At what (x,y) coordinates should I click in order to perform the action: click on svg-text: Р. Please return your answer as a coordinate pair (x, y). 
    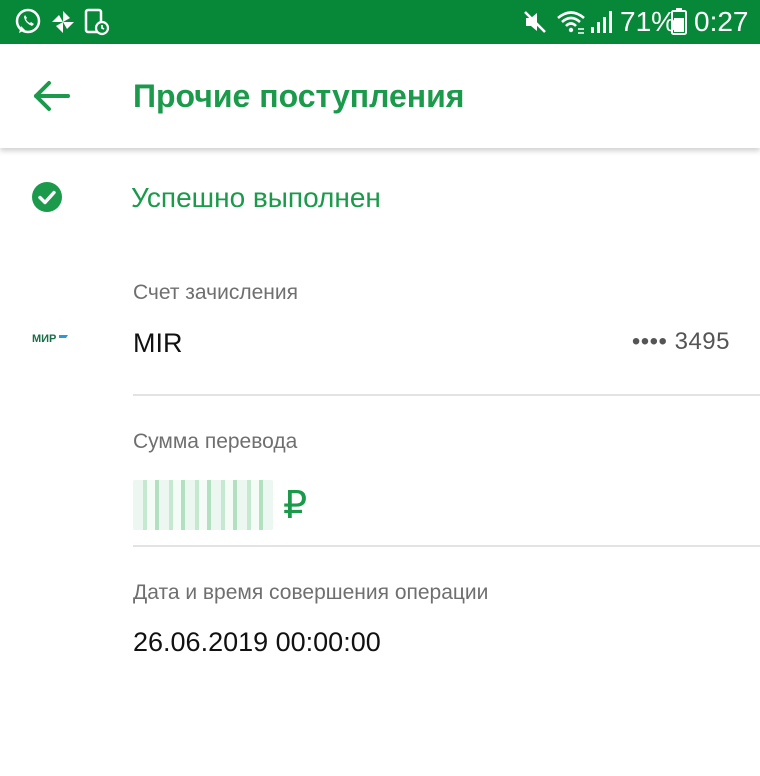
    Looking at the image, I should click on (52, 339).